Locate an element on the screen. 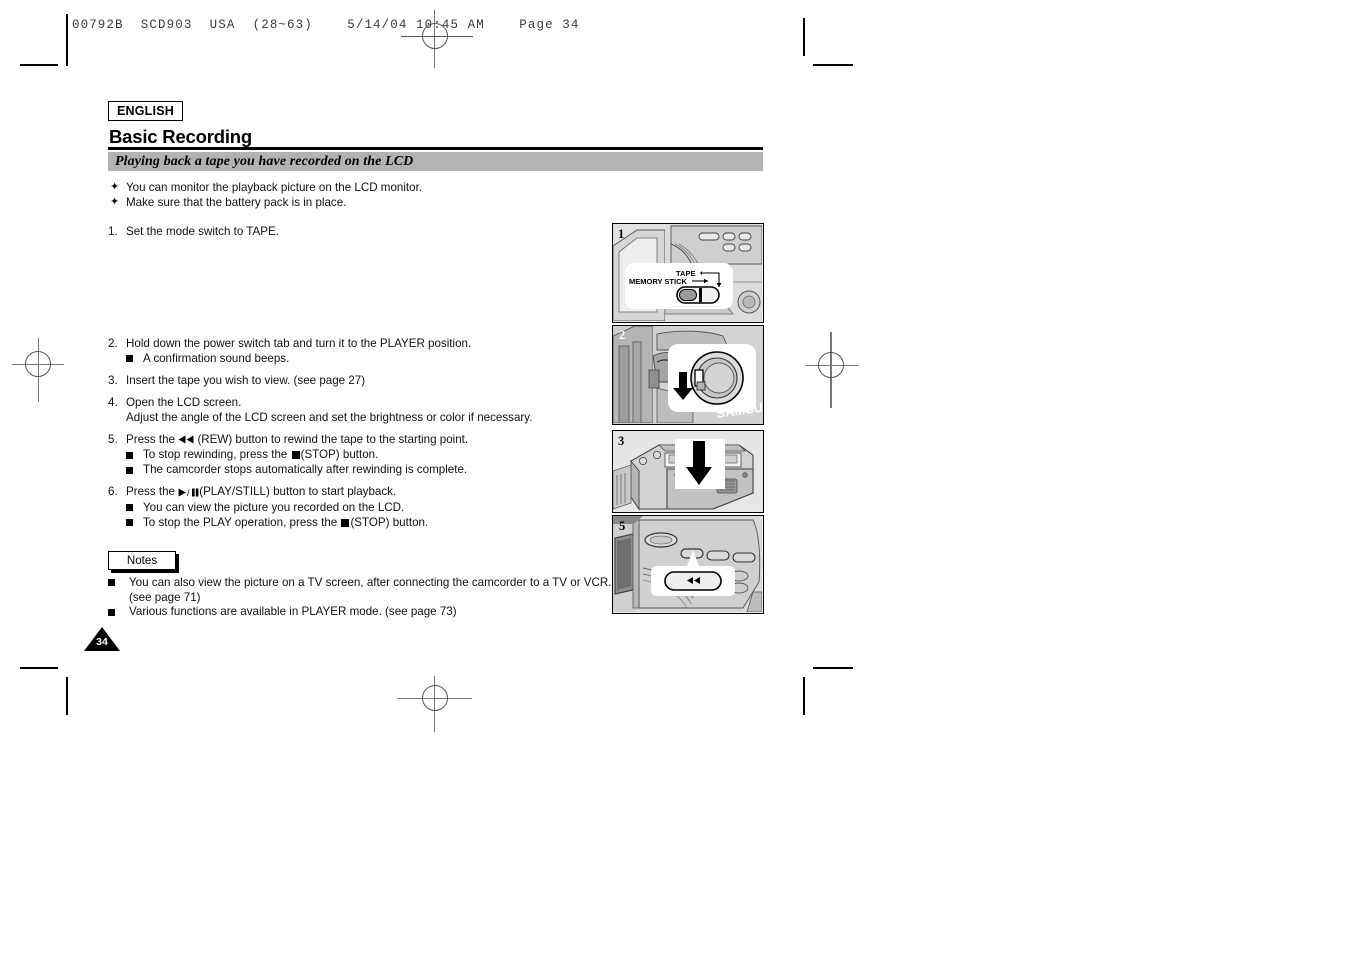 The image size is (1351, 954). sub-text: A confirmation sound beeps. is located at coordinates (216, 358).